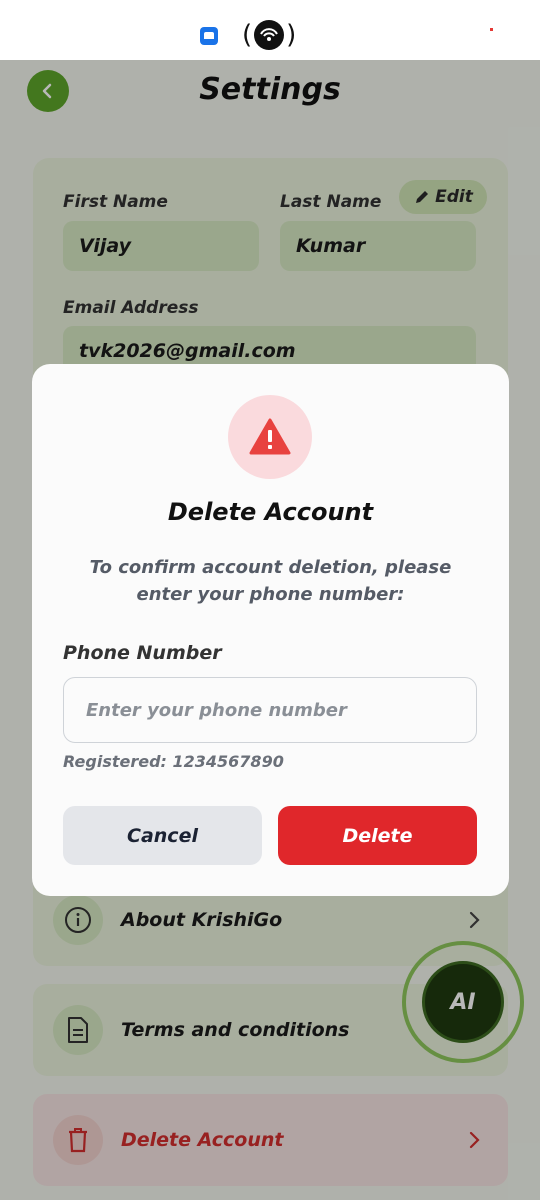  Describe the element at coordinates (270, 512) in the screenshot. I see `dialog-title: Delete Account` at that location.